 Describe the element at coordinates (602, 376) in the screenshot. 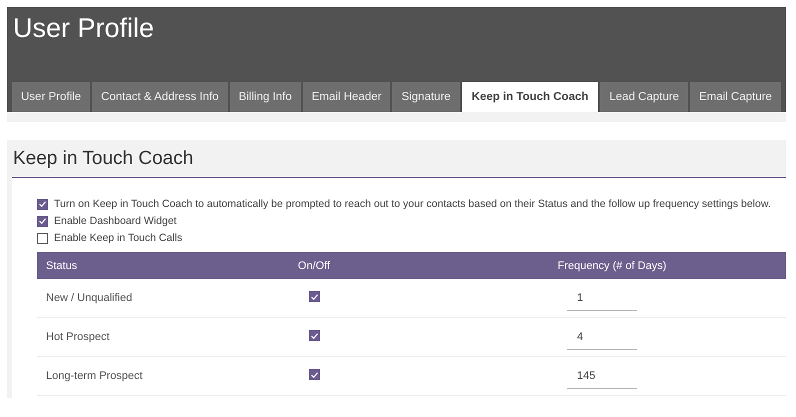

I see `frequency-field: 145` at that location.